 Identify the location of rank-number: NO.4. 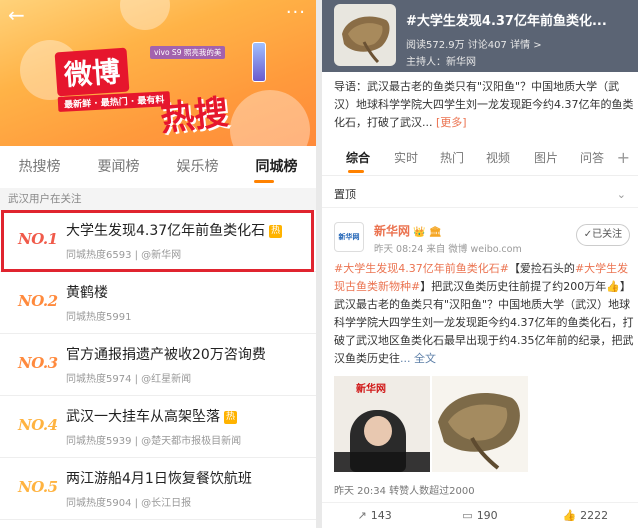
(38, 425).